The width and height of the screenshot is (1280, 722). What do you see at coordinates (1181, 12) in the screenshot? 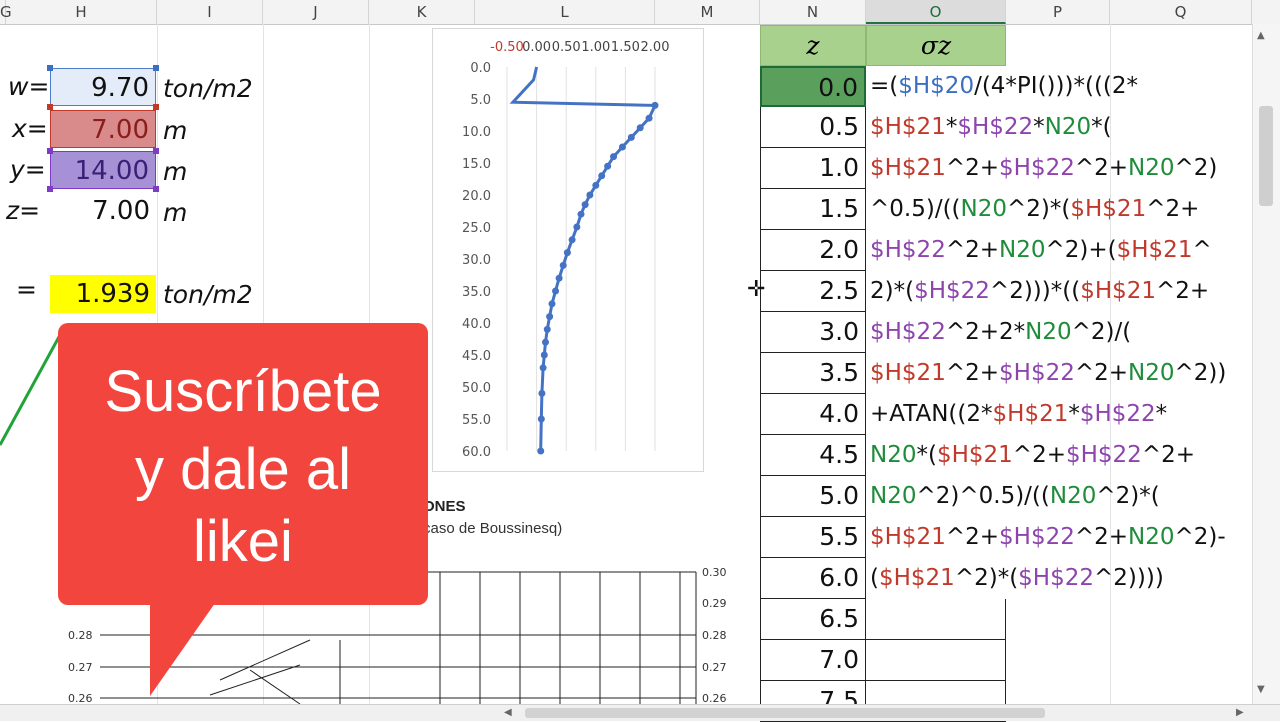
I see `column-header-q: Q` at bounding box center [1181, 12].